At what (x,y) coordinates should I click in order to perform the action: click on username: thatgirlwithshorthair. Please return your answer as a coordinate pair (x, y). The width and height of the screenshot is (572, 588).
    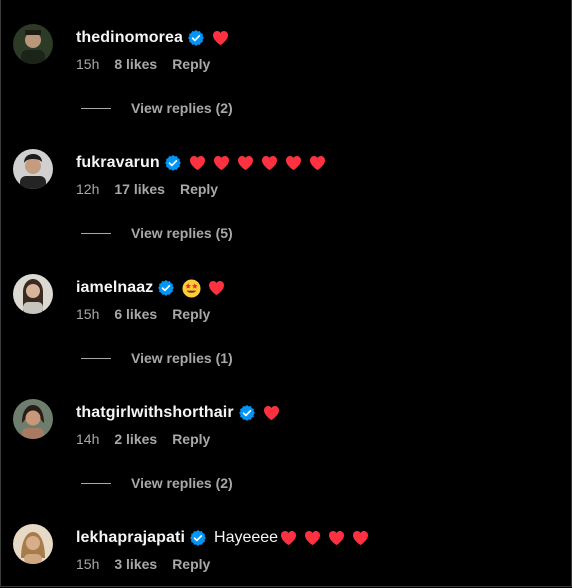
    Looking at the image, I should click on (155, 413).